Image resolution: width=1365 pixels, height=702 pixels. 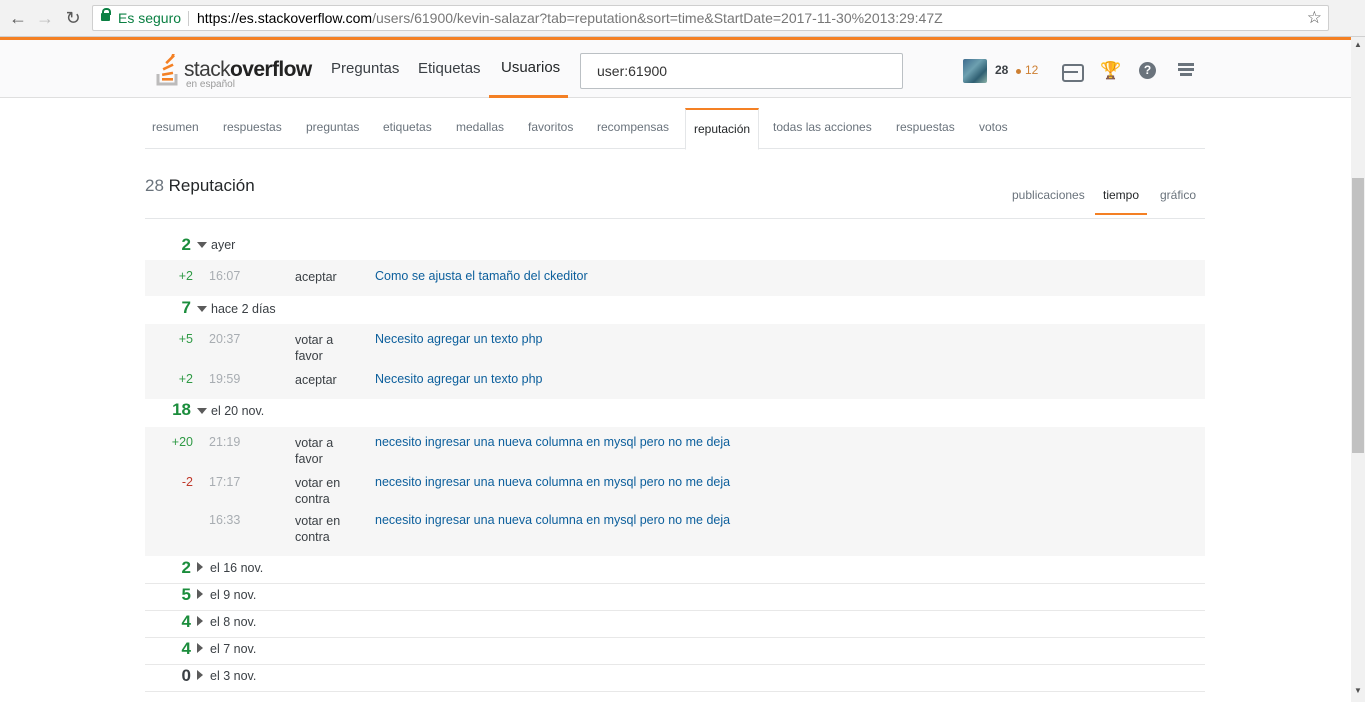 I want to click on stack-logo-icon, so click(x=167, y=70).